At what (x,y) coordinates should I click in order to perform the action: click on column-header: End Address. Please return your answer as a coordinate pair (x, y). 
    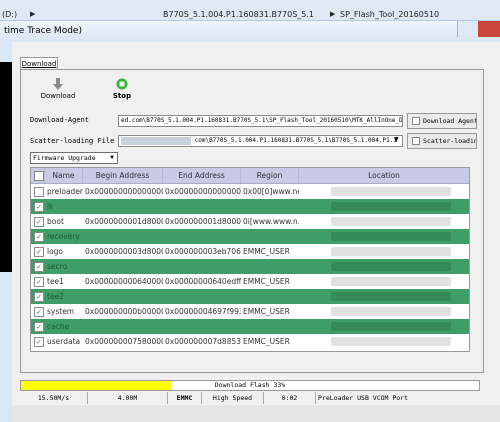
    Looking at the image, I should click on (202, 175).